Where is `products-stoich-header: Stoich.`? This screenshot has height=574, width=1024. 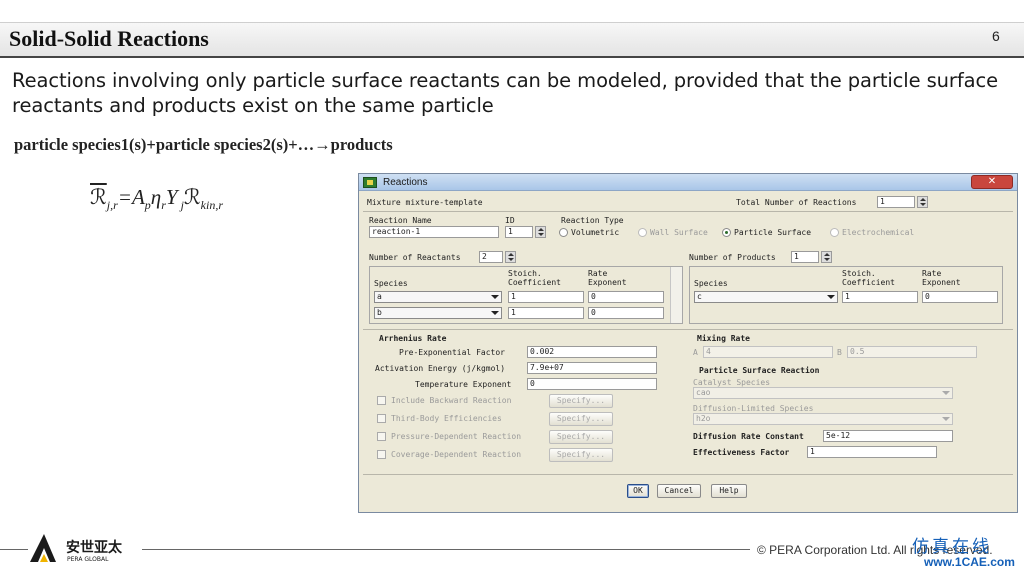 products-stoich-header: Stoich. is located at coordinates (859, 273).